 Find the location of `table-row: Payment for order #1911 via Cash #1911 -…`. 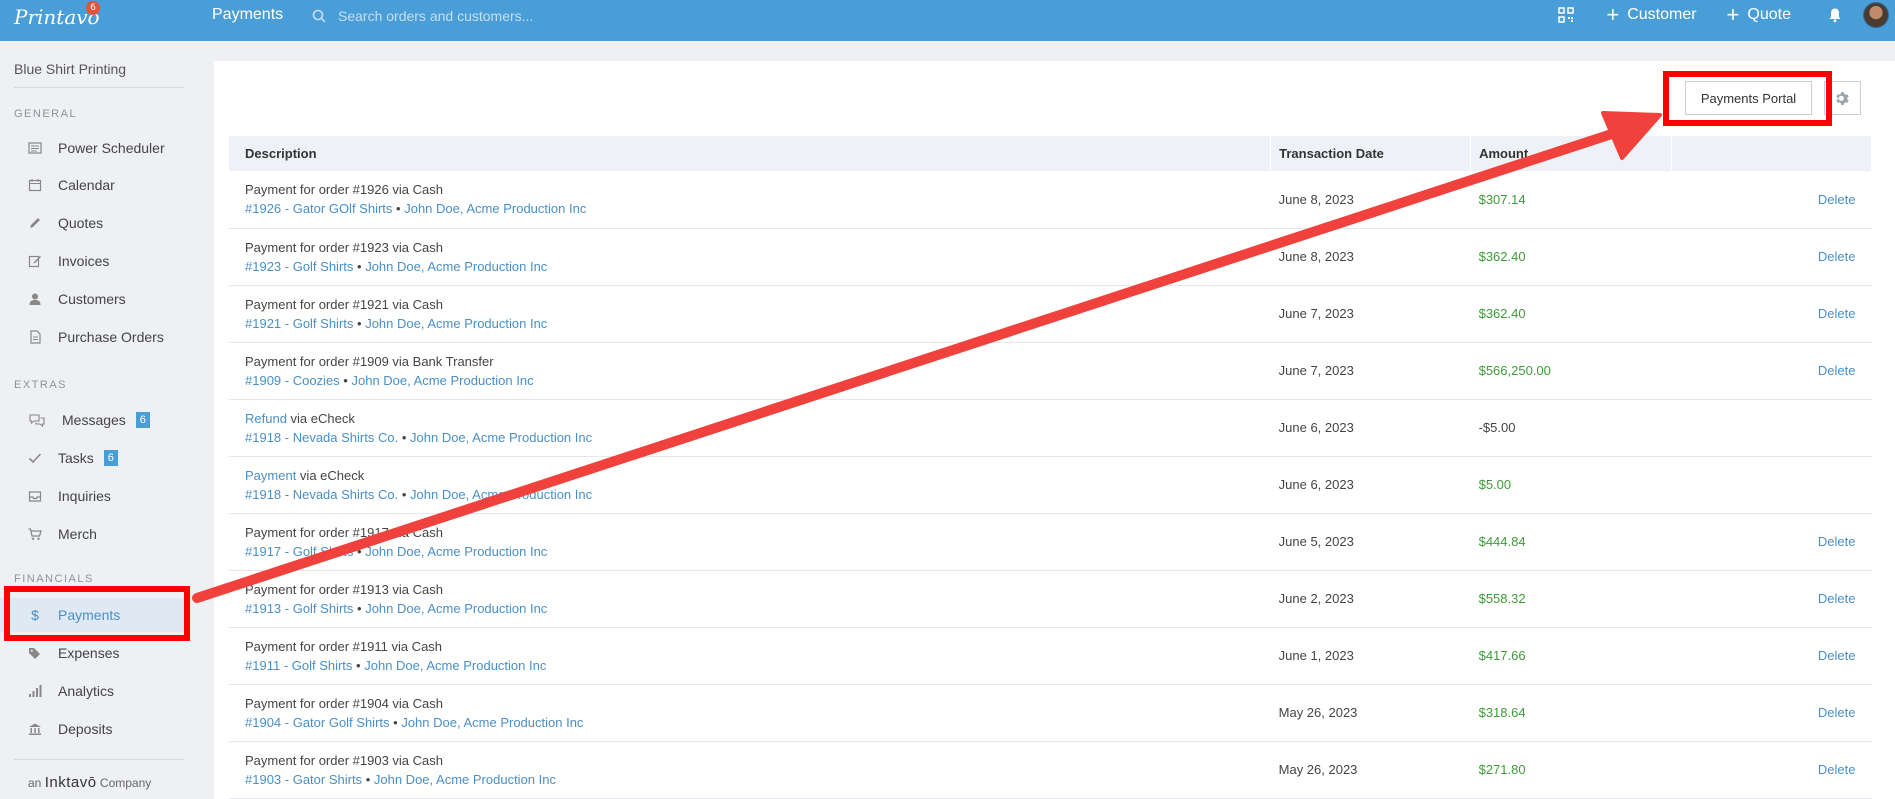

table-row: Payment for order #1911 via Cash #1911 -… is located at coordinates (1050, 656).